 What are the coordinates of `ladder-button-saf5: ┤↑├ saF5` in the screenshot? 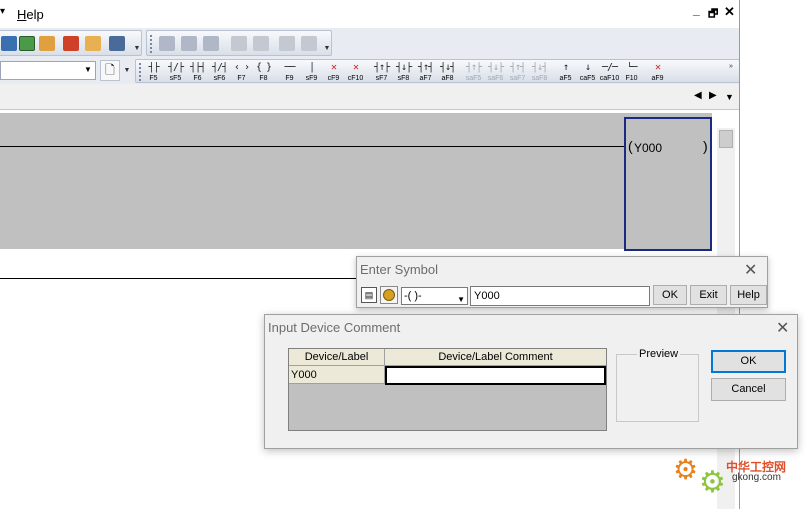 It's located at (473, 73).